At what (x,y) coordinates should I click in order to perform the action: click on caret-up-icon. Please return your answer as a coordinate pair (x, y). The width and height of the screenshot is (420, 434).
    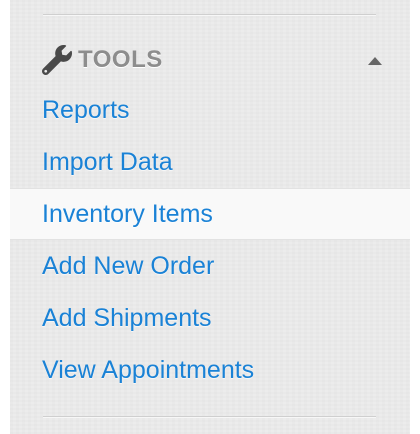
    Looking at the image, I should click on (375, 61).